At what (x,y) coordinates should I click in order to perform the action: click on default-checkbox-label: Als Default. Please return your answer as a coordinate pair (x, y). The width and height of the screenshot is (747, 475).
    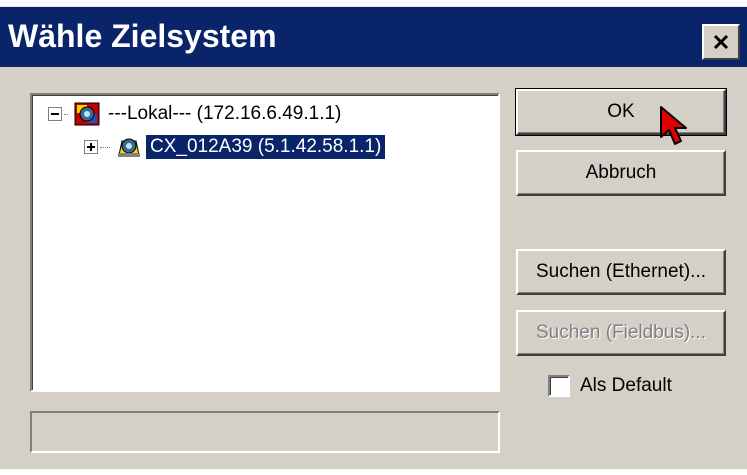
    Looking at the image, I should click on (626, 386).